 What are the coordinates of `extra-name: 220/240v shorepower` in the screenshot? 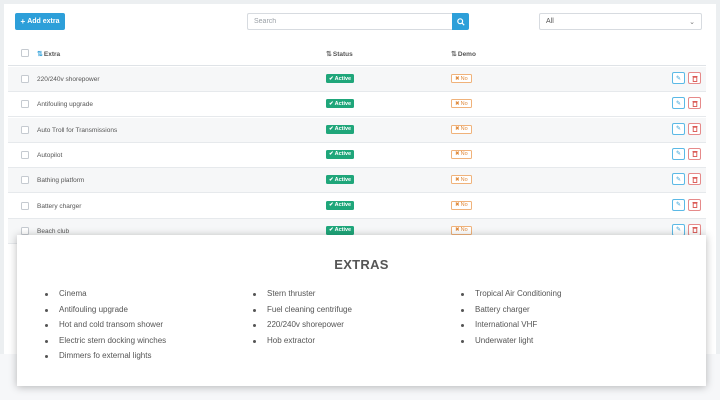 It's located at (68, 79).